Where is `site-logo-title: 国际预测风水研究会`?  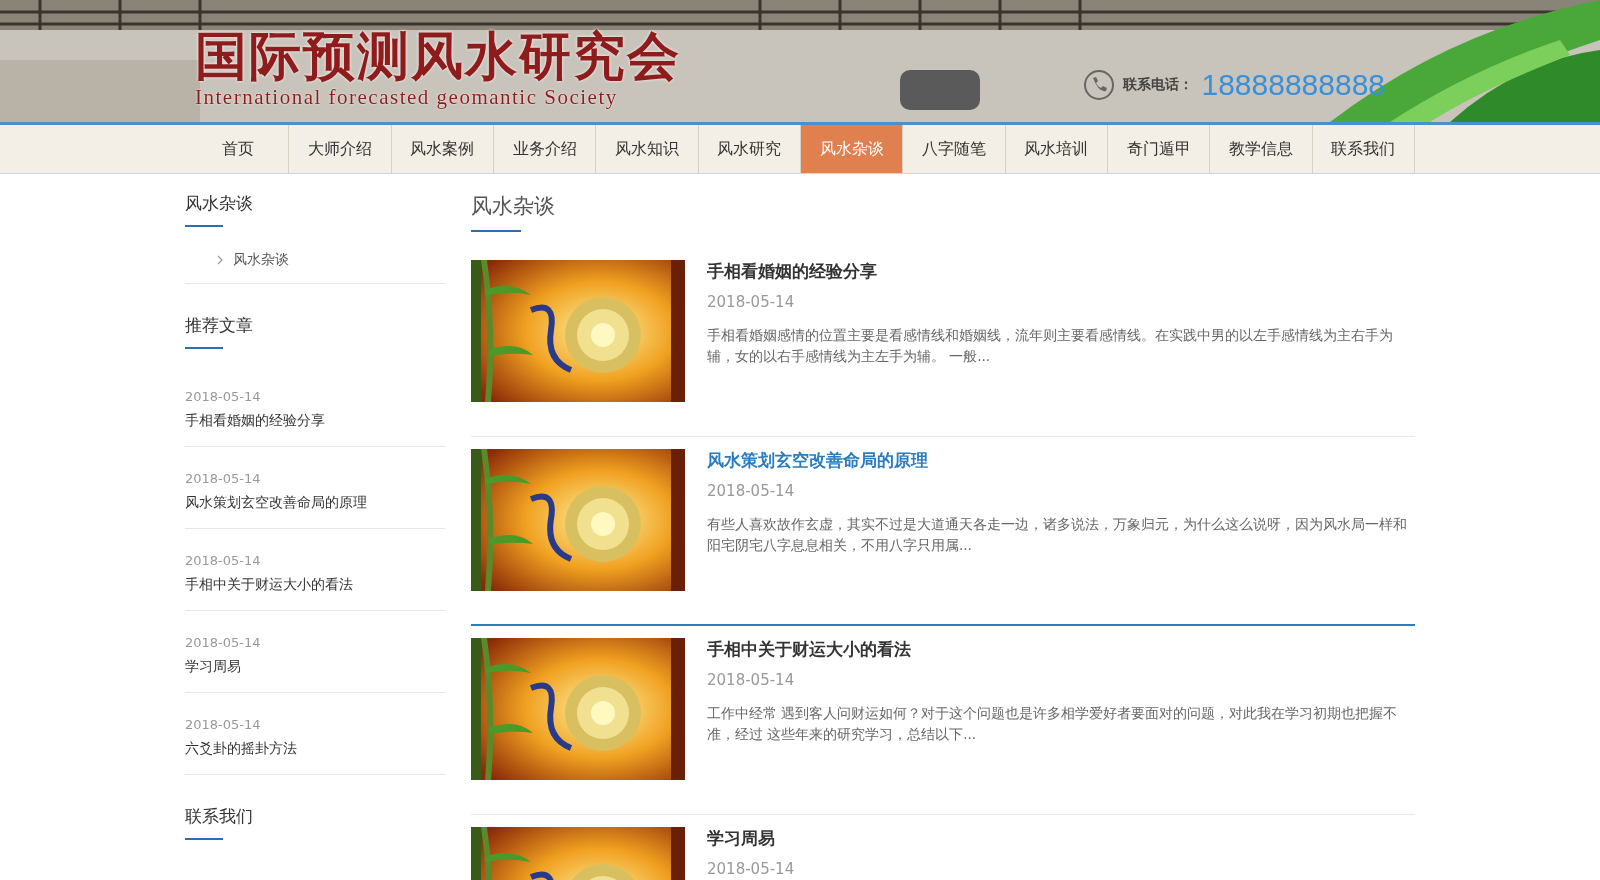
site-logo-title: 国际预测风水研究会 is located at coordinates (438, 56).